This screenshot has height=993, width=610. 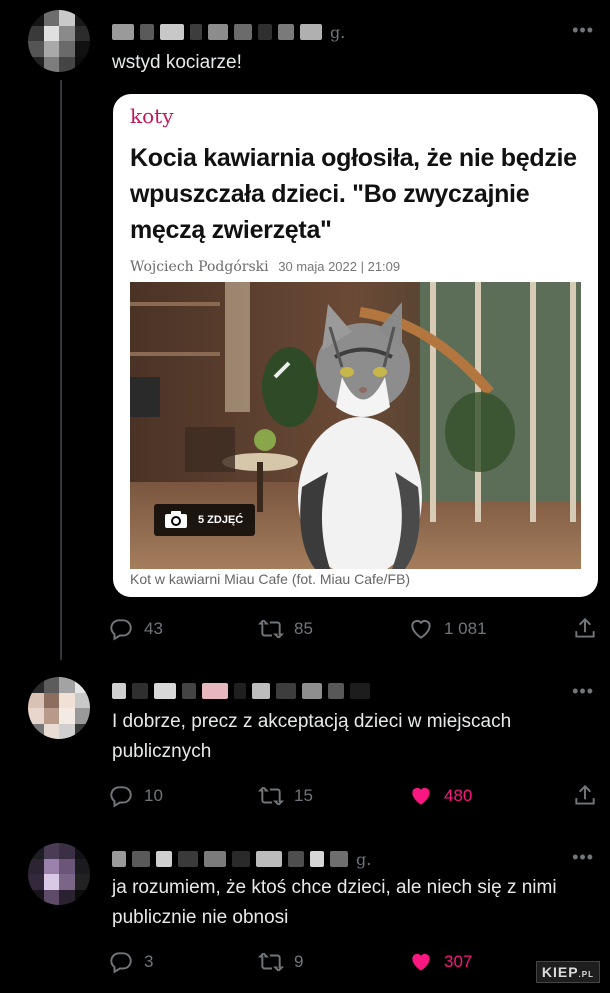 I want to click on like-count: 307, so click(x=458, y=961).